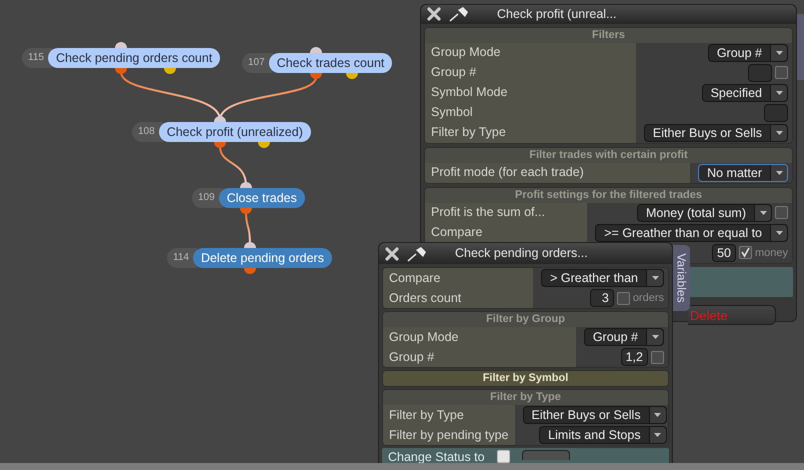 The image size is (804, 470). I want to click on graph-node: Check profit (unrealized), so click(234, 132).